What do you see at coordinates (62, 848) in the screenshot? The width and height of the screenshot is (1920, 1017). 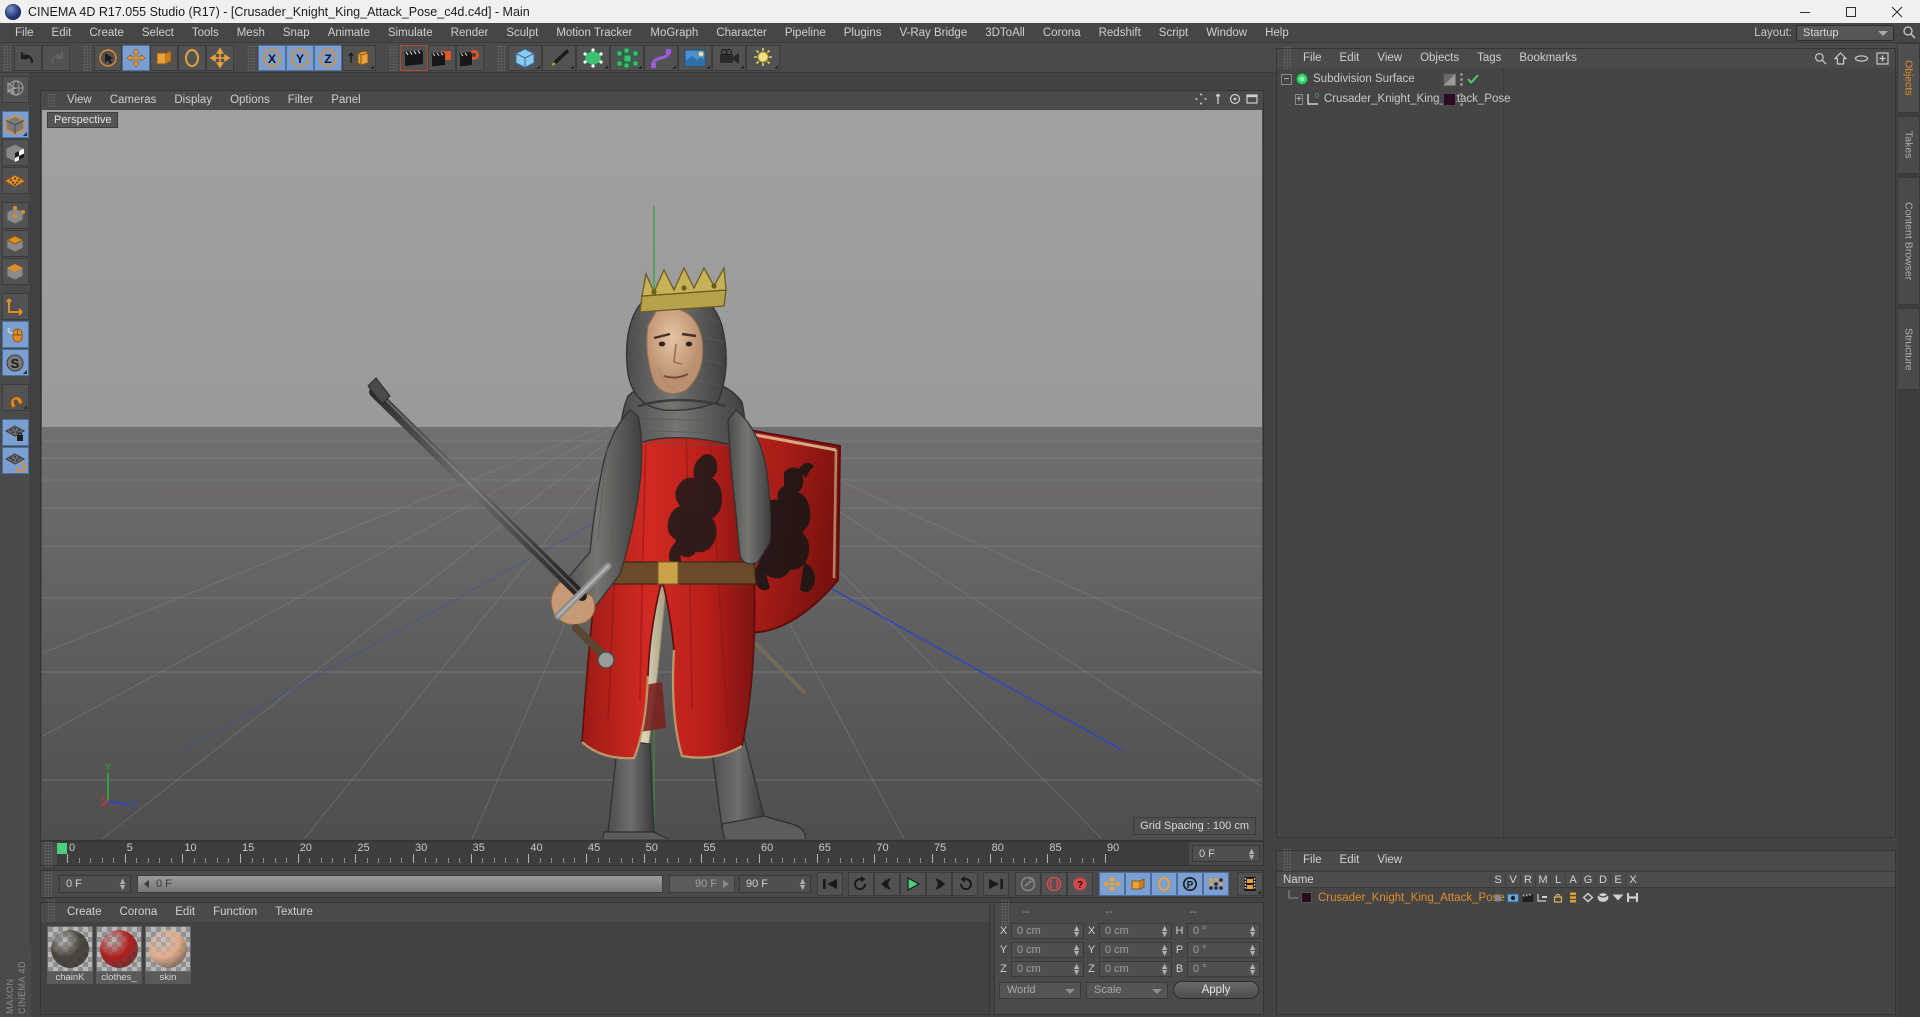 I see `current-frame-marker` at bounding box center [62, 848].